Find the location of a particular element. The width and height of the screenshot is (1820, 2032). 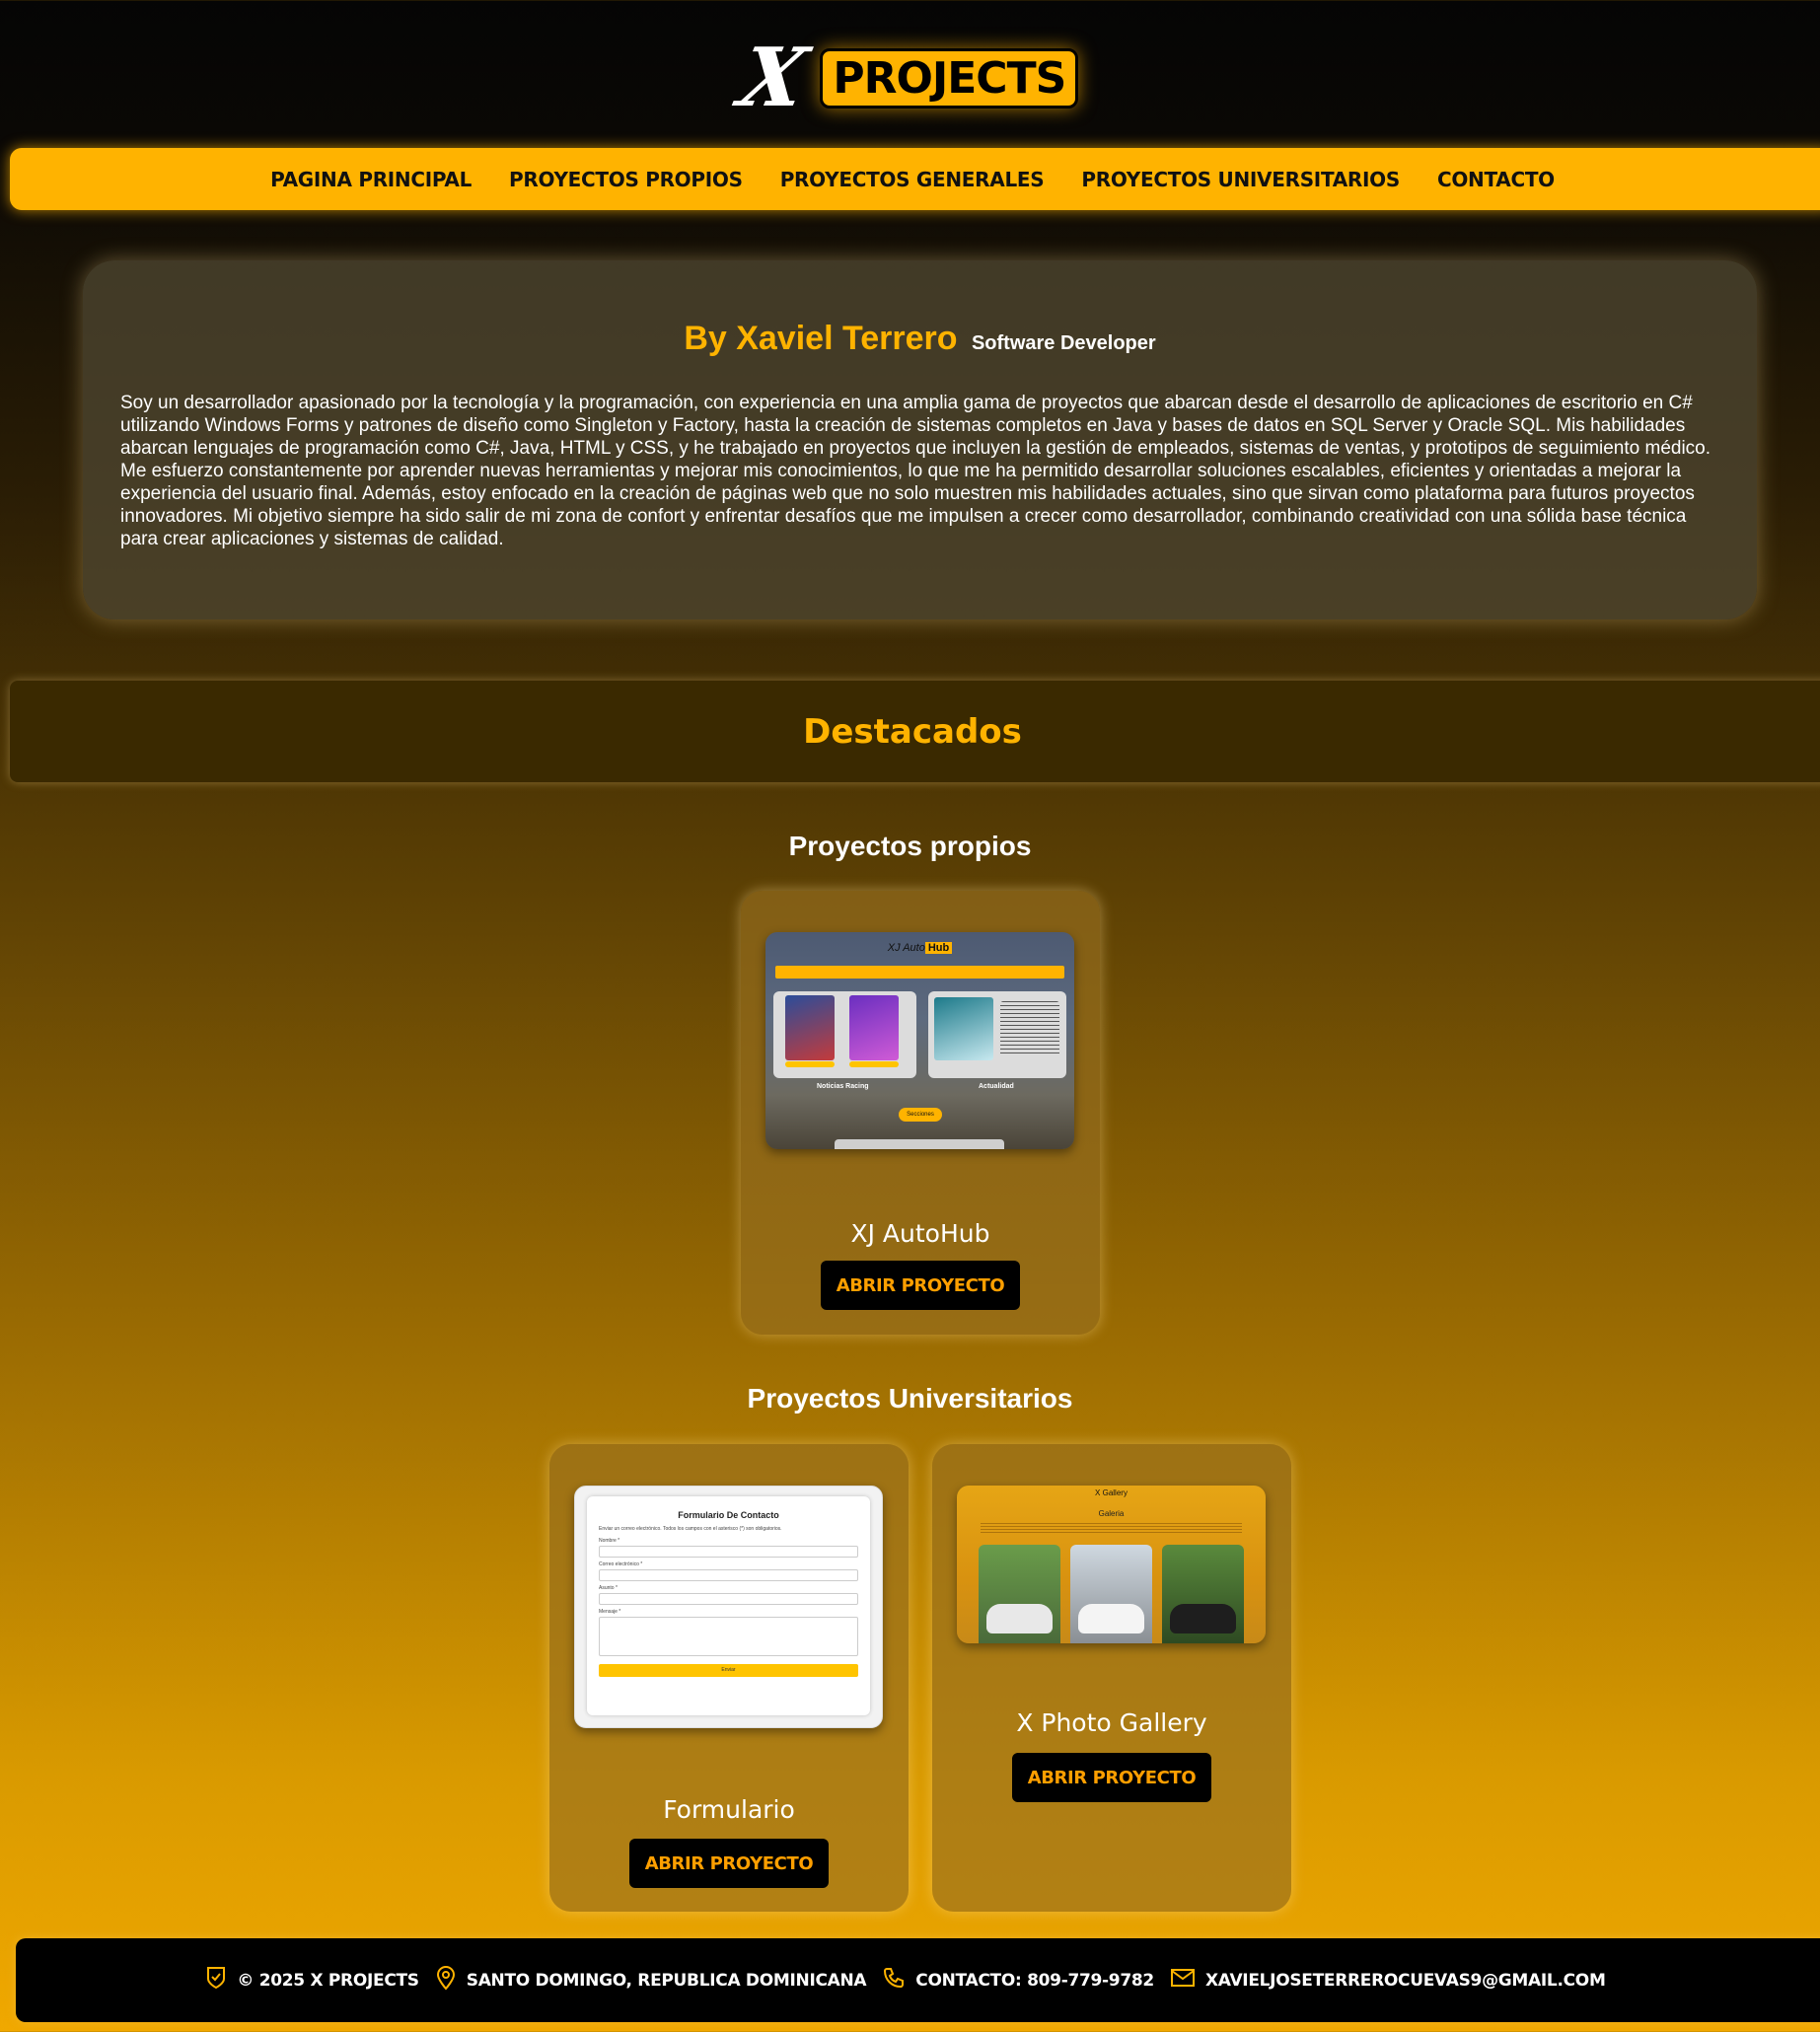

thumb-form-label: Asunto * is located at coordinates (608, 1588).